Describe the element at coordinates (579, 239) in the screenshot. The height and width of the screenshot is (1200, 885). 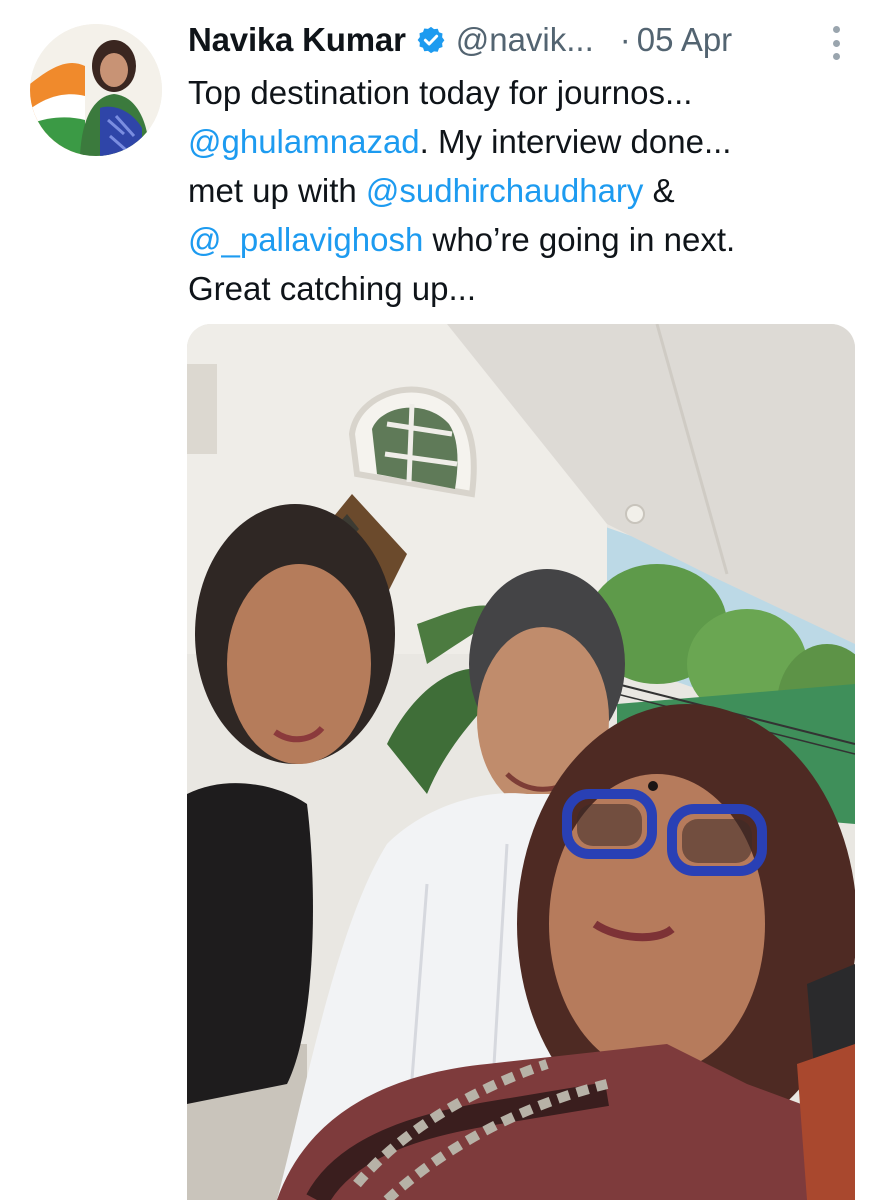
I see `tweet-text-segment: who’re going in next.` at that location.